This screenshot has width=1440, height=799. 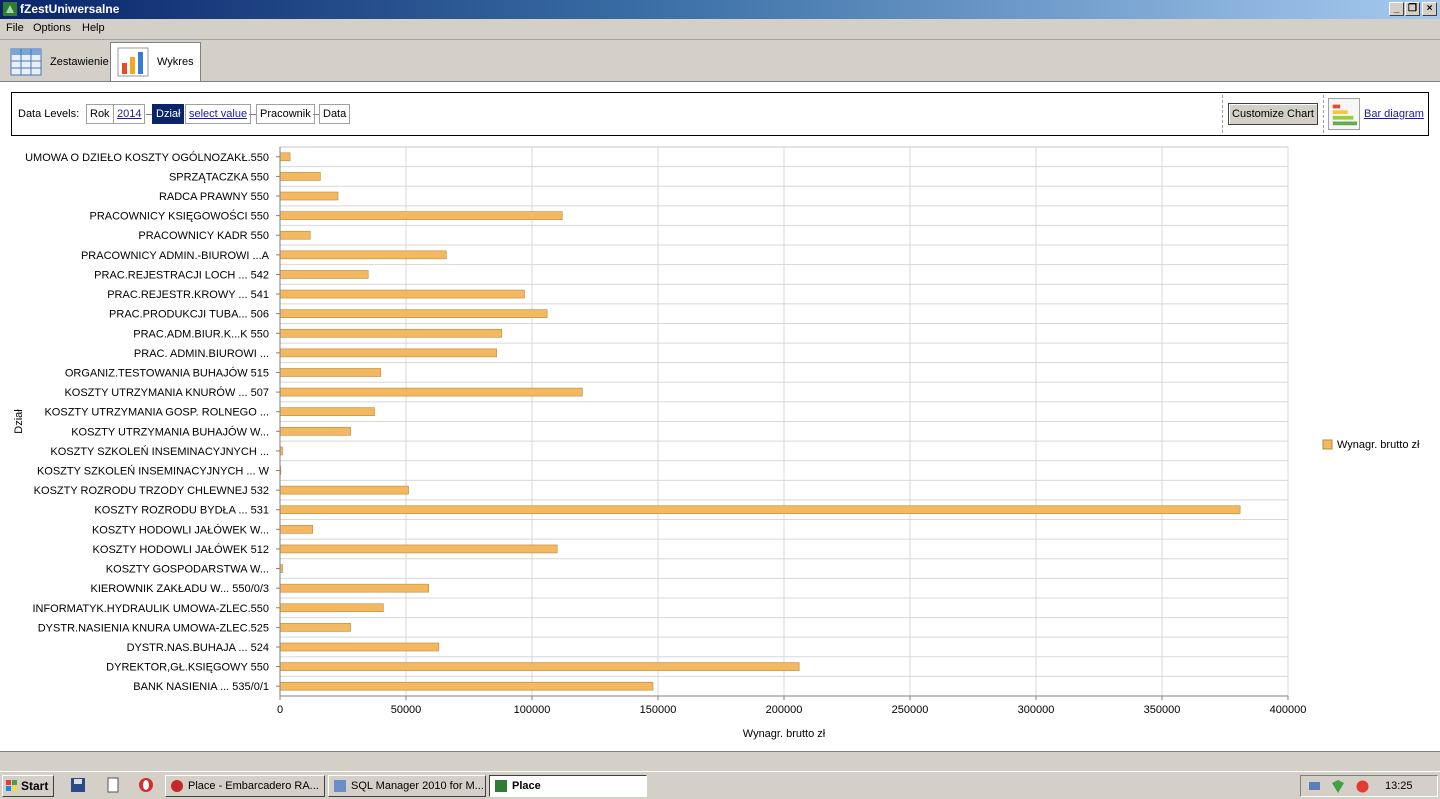 I want to click on category-label: PRACOWNICY KADR 550, so click(x=203, y=236).